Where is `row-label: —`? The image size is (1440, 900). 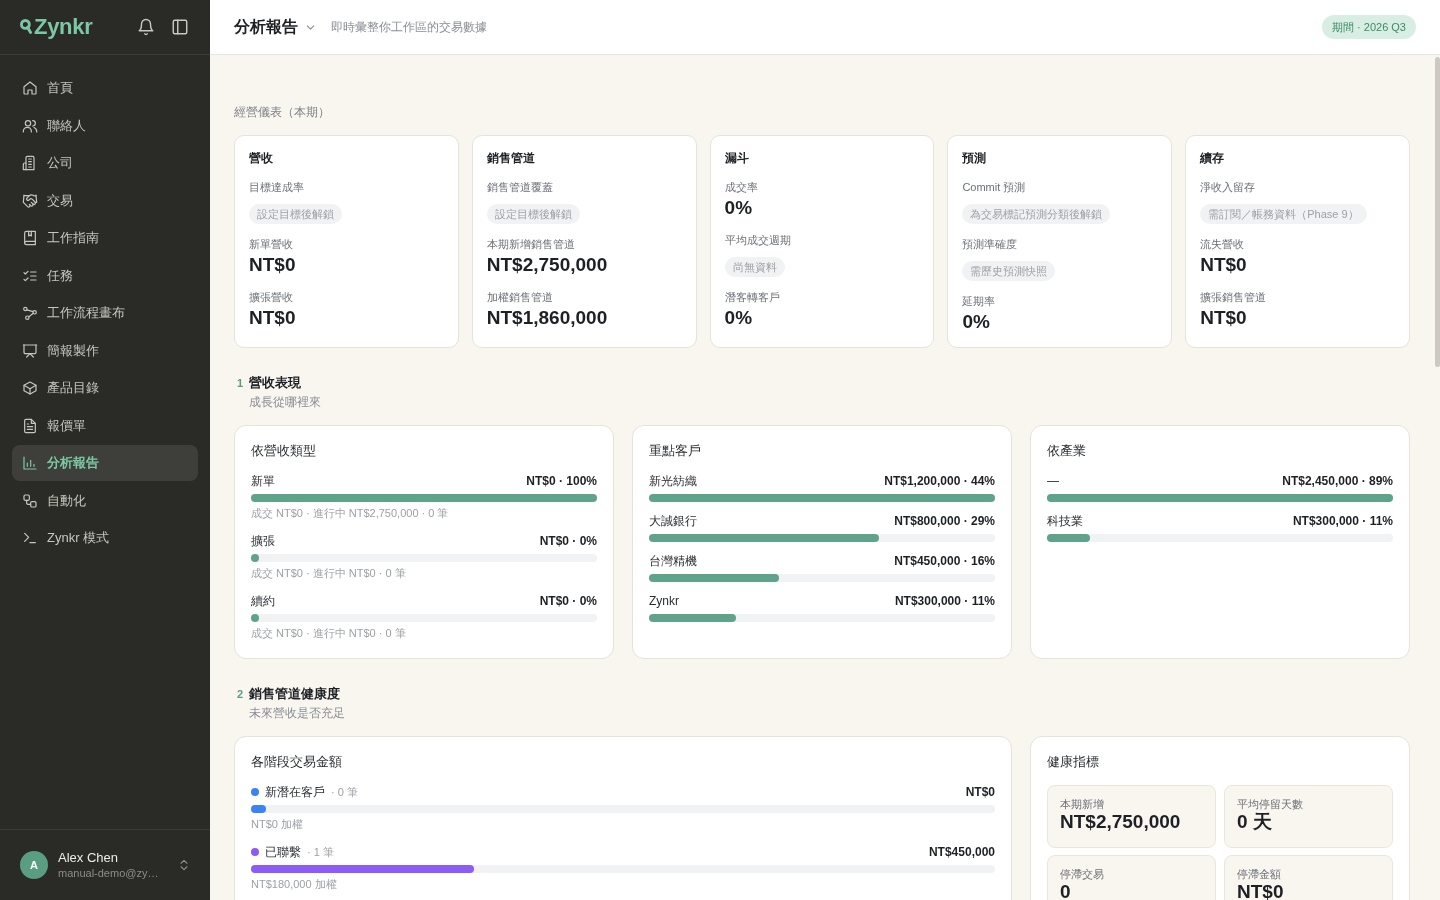 row-label: — is located at coordinates (1053, 481).